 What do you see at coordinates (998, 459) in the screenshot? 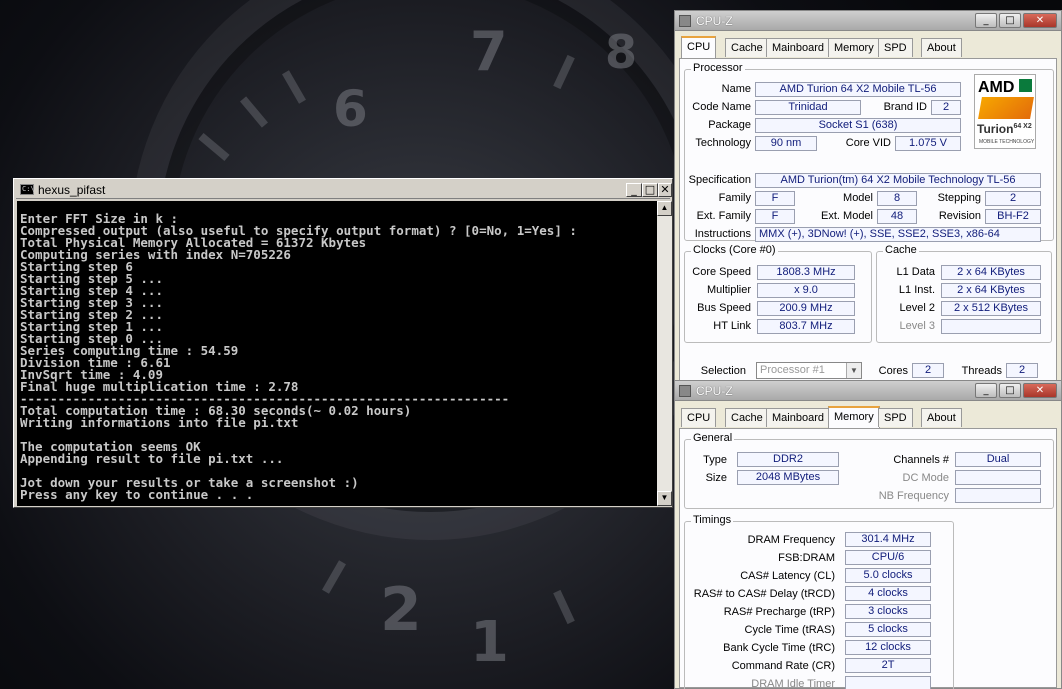
I see `channels-field: Dual` at bounding box center [998, 459].